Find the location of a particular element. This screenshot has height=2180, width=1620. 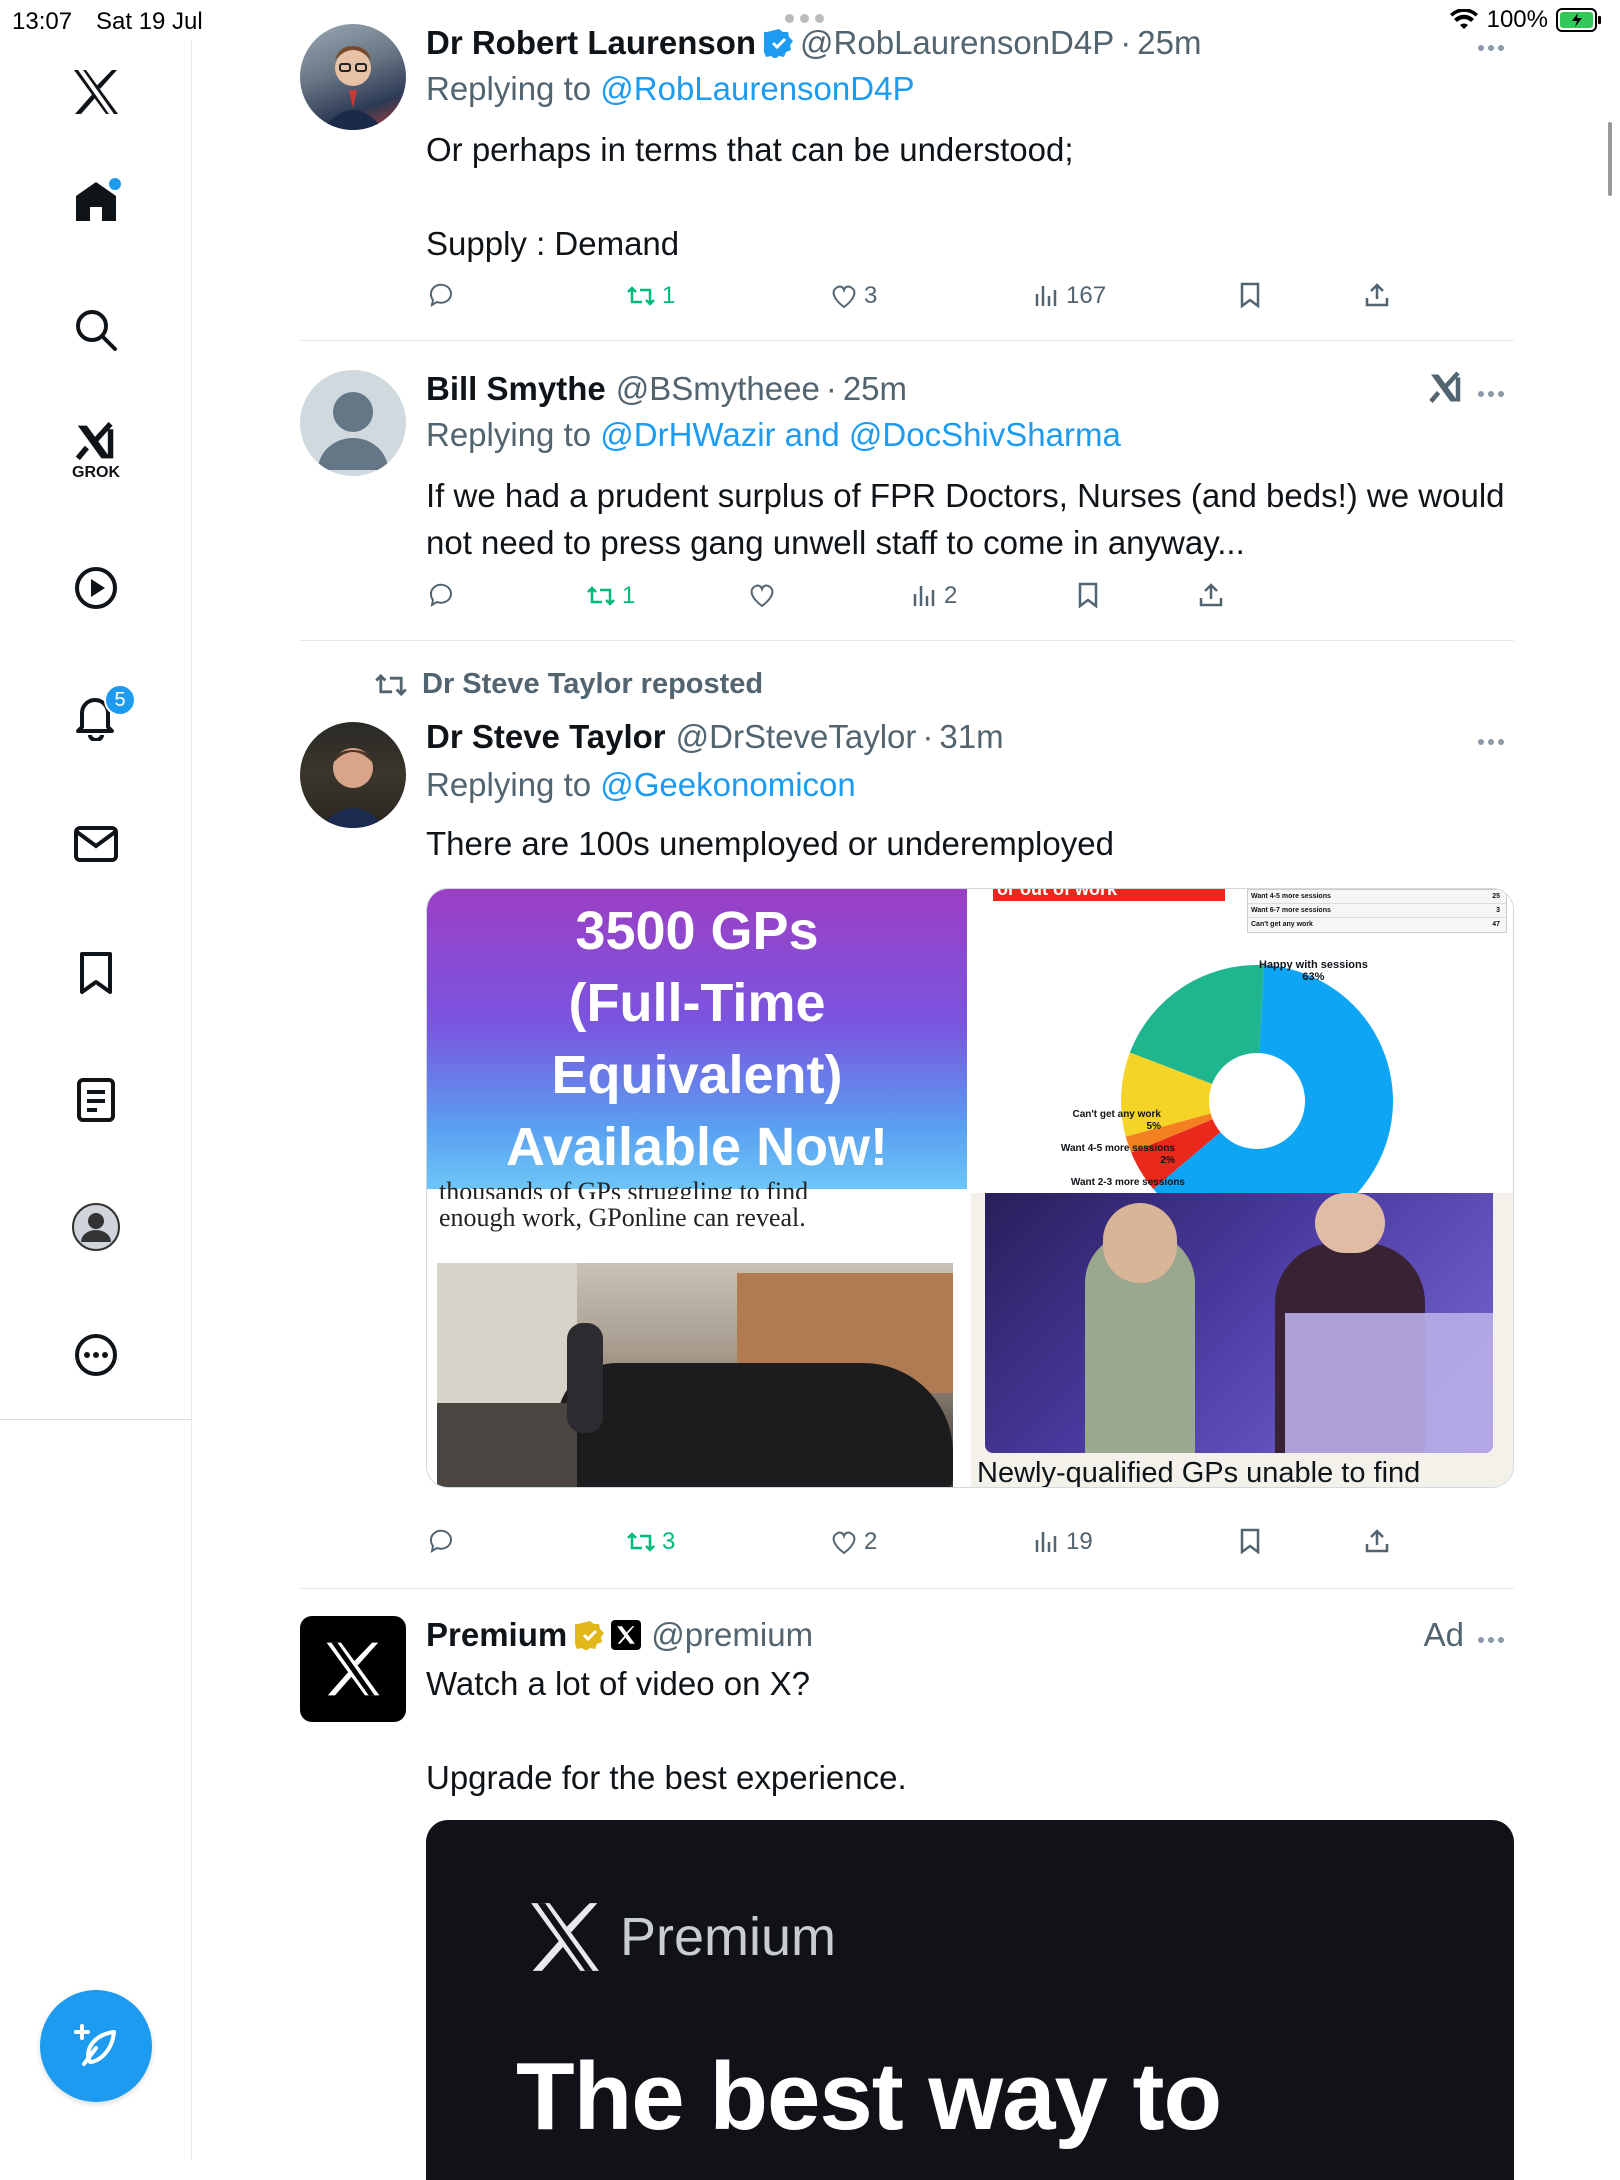

verified-gold-icon is located at coordinates (590, 1635).